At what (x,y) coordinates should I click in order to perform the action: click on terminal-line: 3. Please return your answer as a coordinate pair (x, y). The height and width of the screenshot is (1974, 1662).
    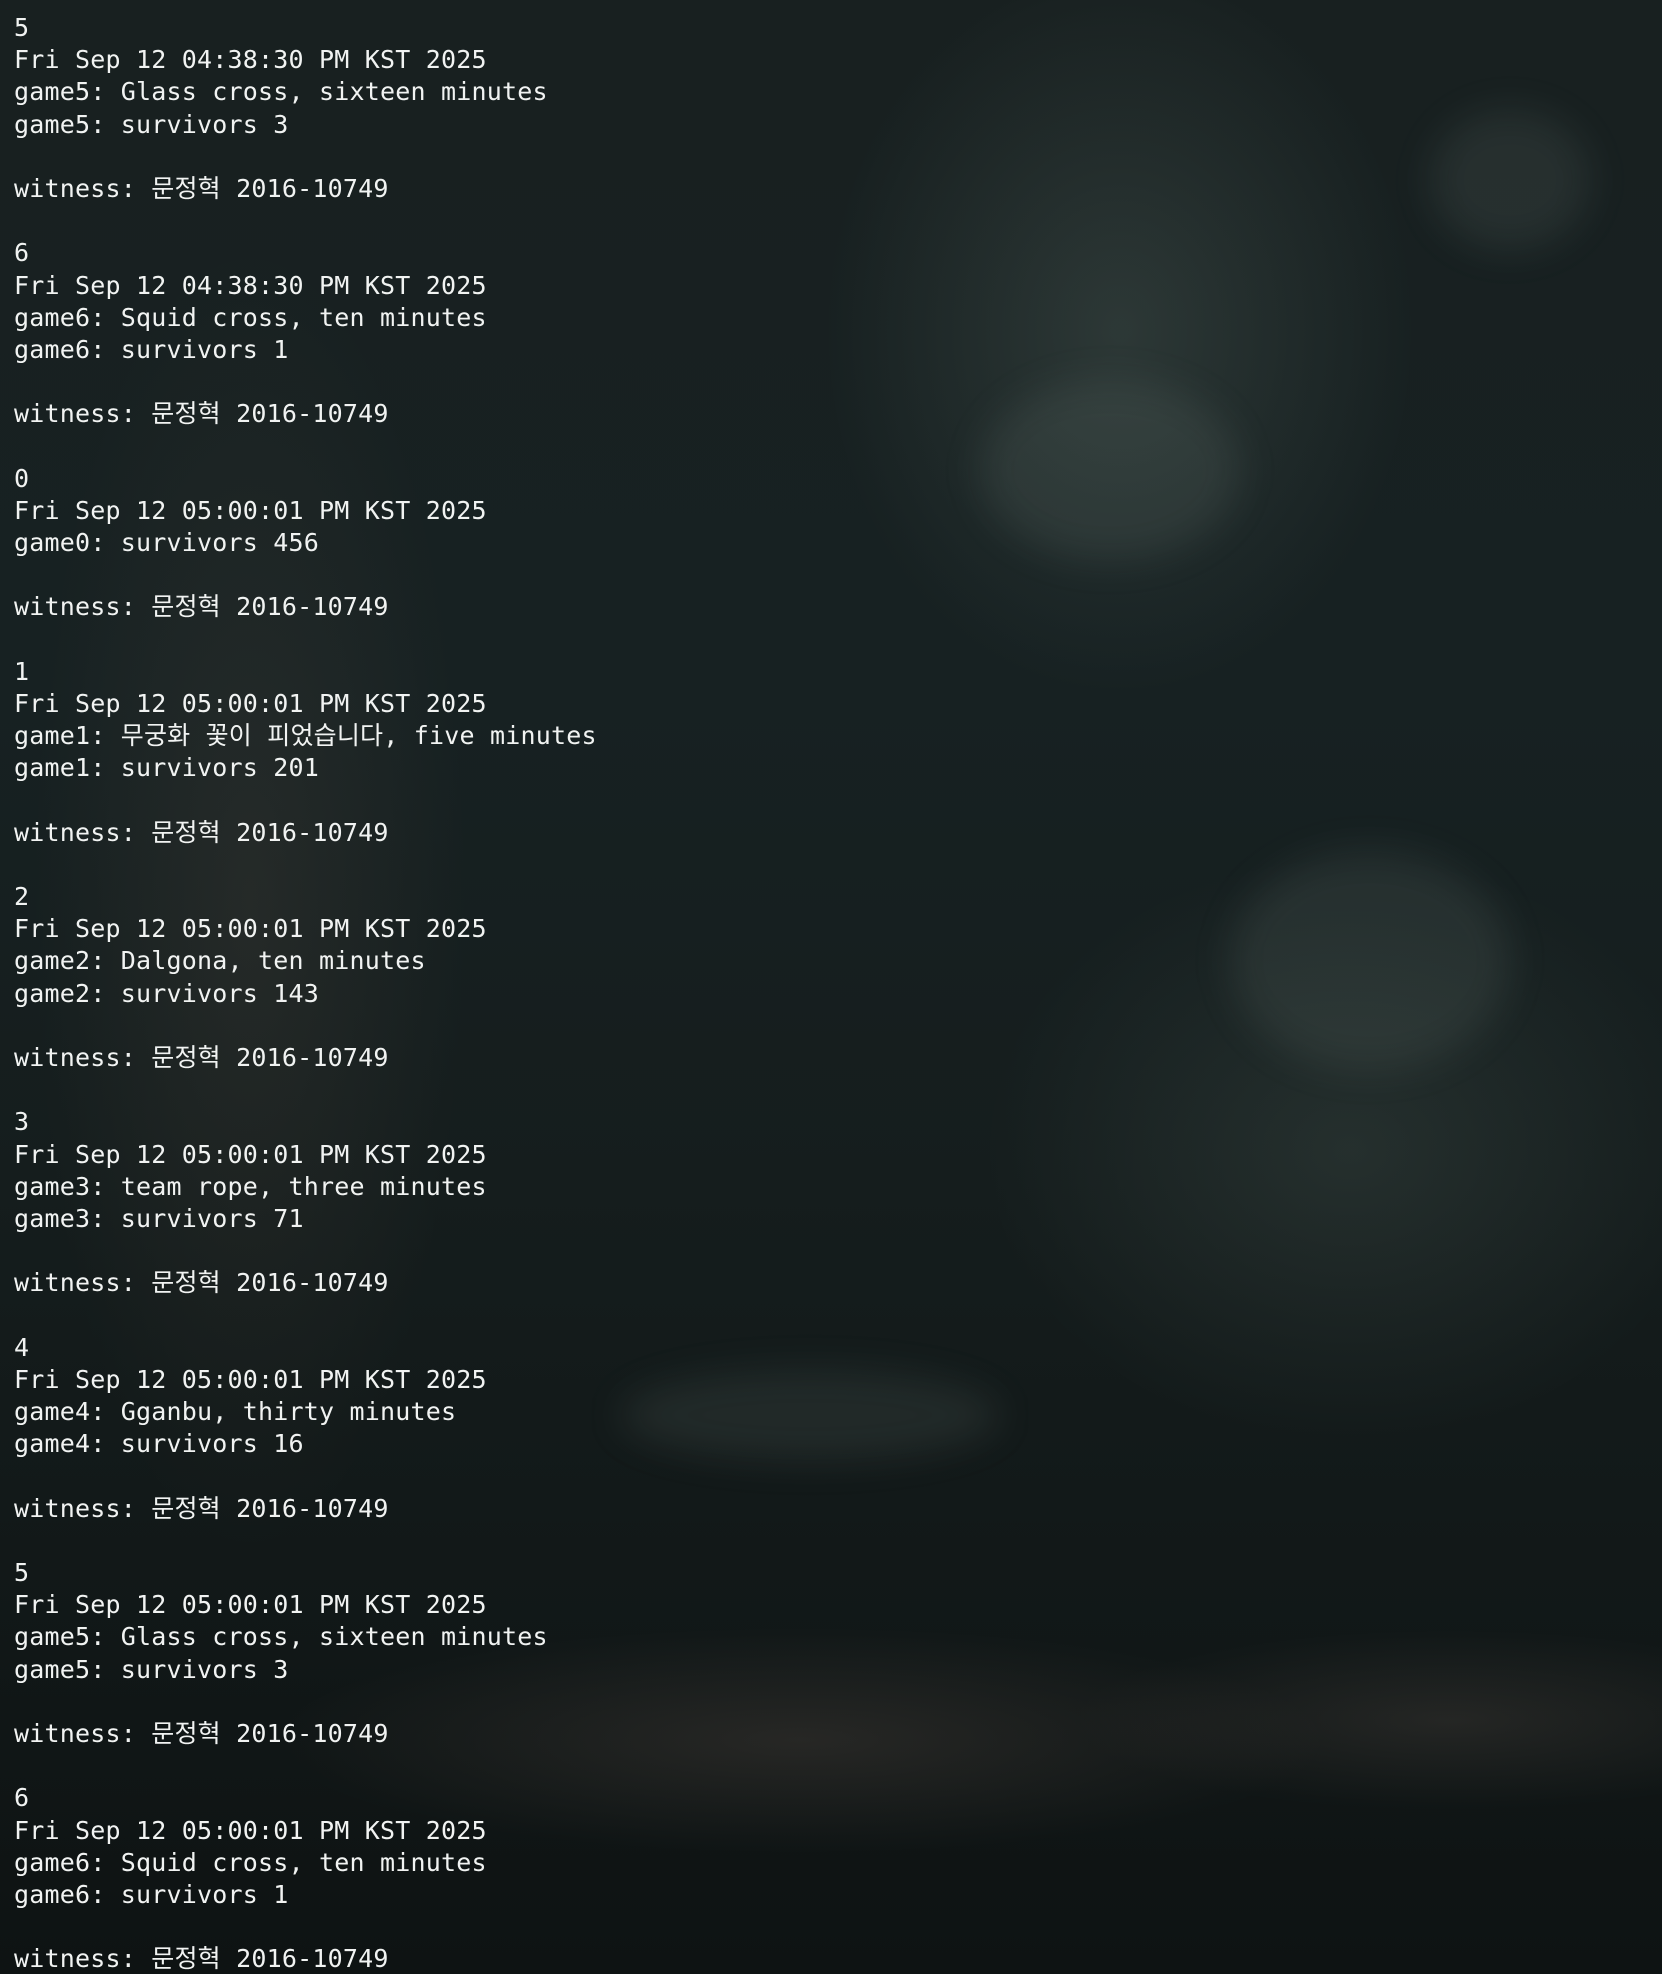
    Looking at the image, I should click on (22, 1122).